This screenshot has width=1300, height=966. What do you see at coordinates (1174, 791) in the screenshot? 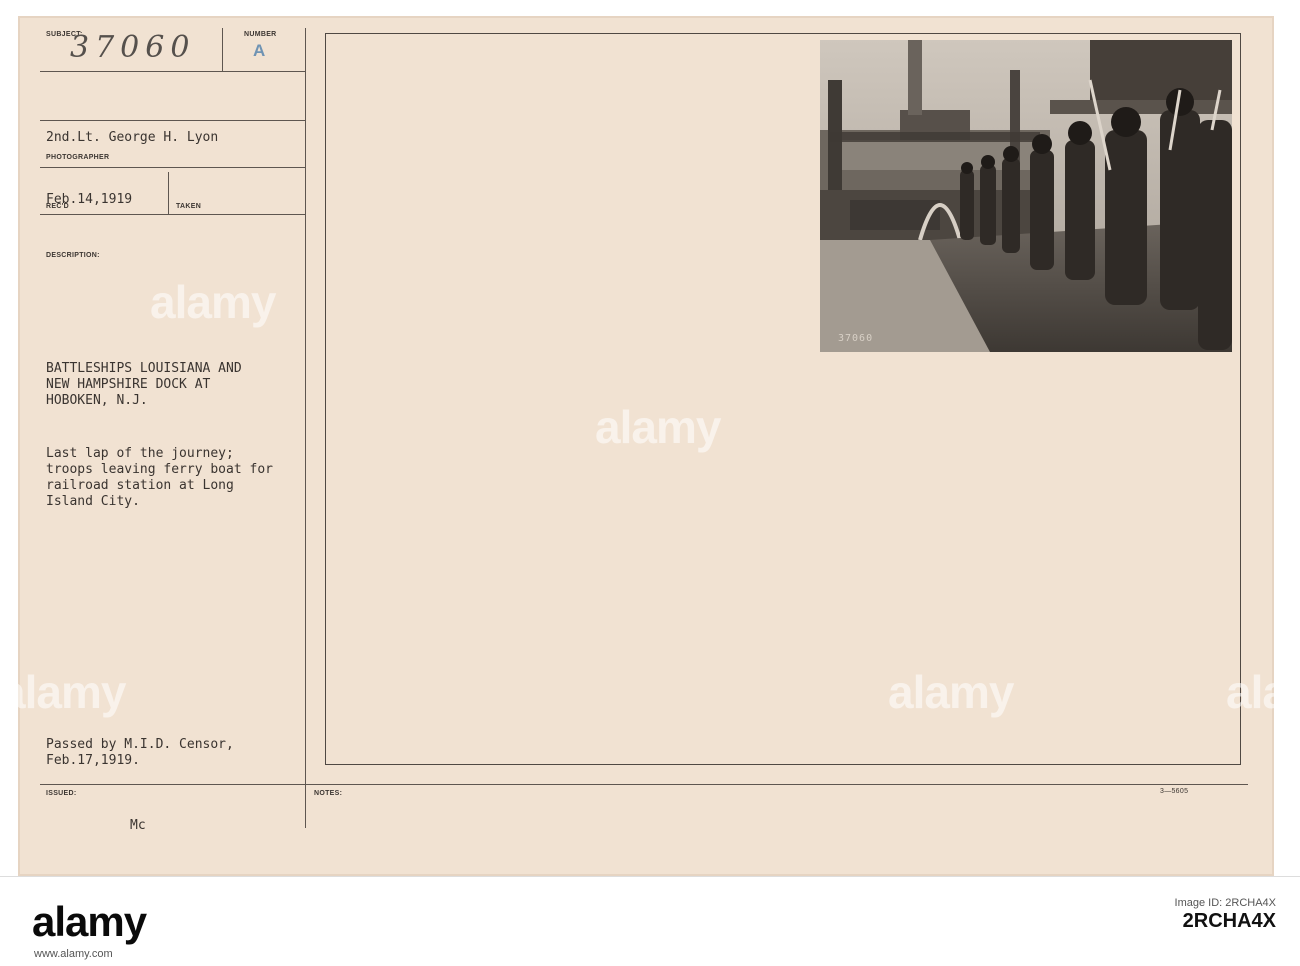
I see `form-code: 3—5605` at bounding box center [1174, 791].